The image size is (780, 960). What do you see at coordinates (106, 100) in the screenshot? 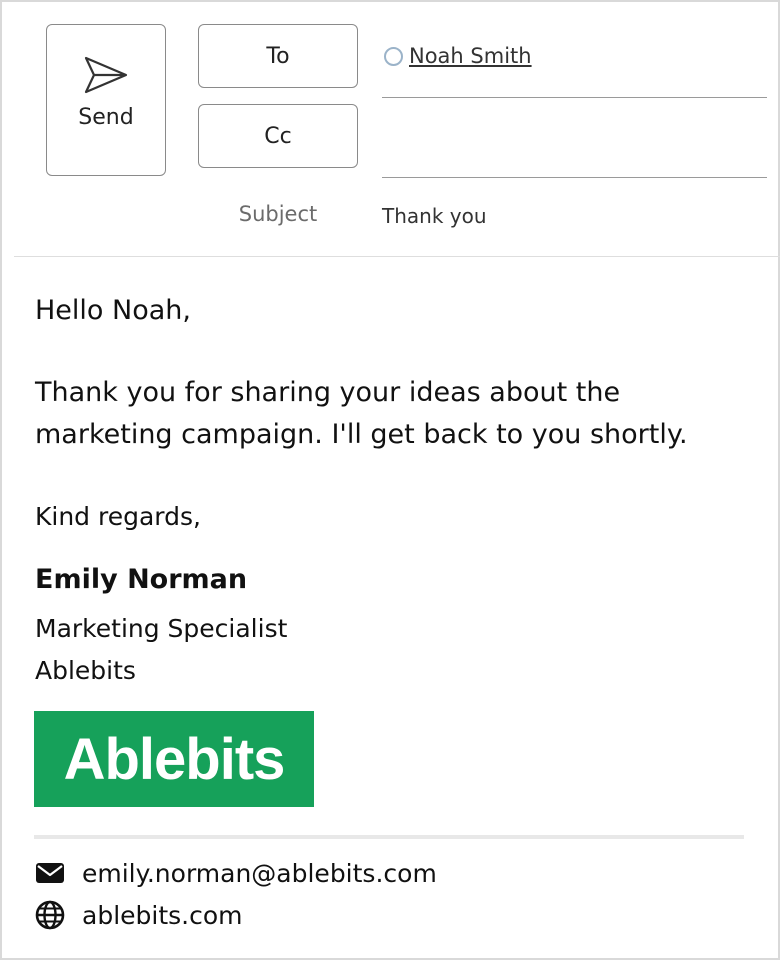
I see `send-button: Send` at bounding box center [106, 100].